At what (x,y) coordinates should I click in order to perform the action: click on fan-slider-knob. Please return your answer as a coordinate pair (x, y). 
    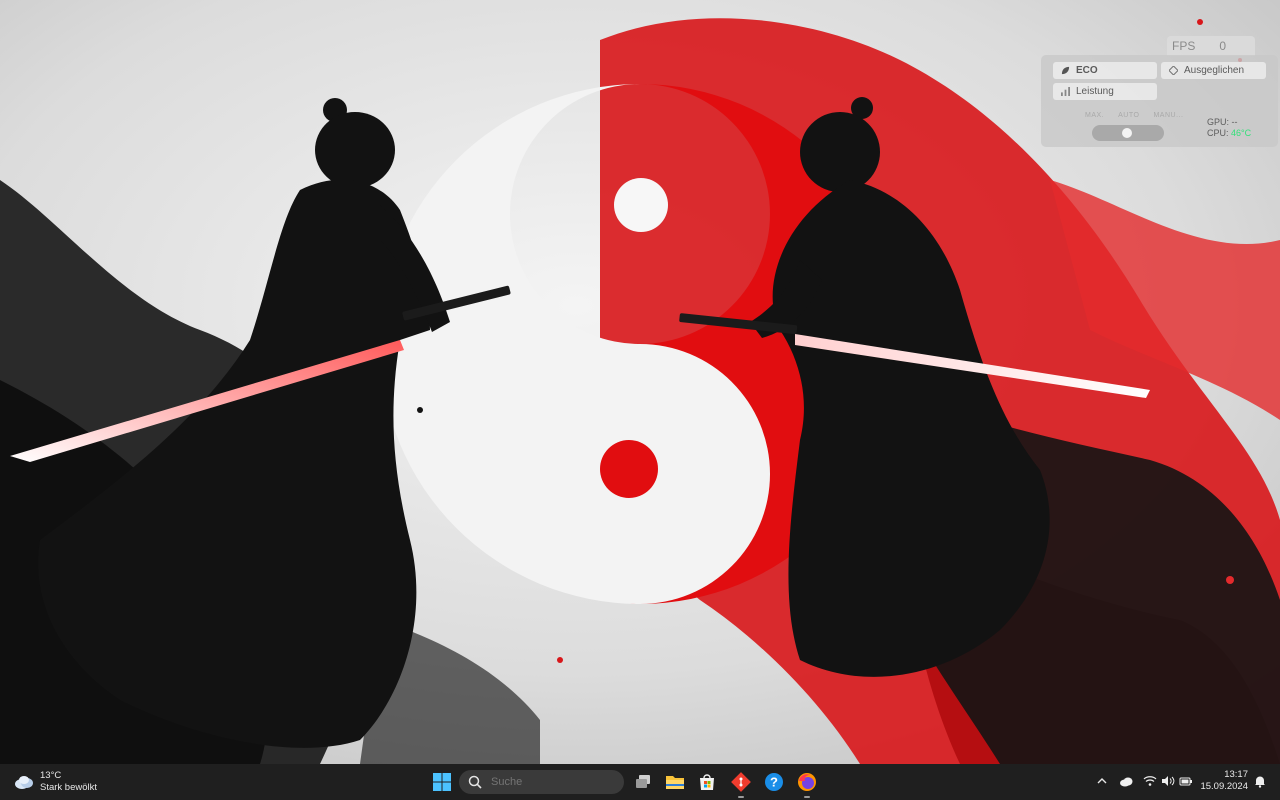
    Looking at the image, I should click on (1127, 133).